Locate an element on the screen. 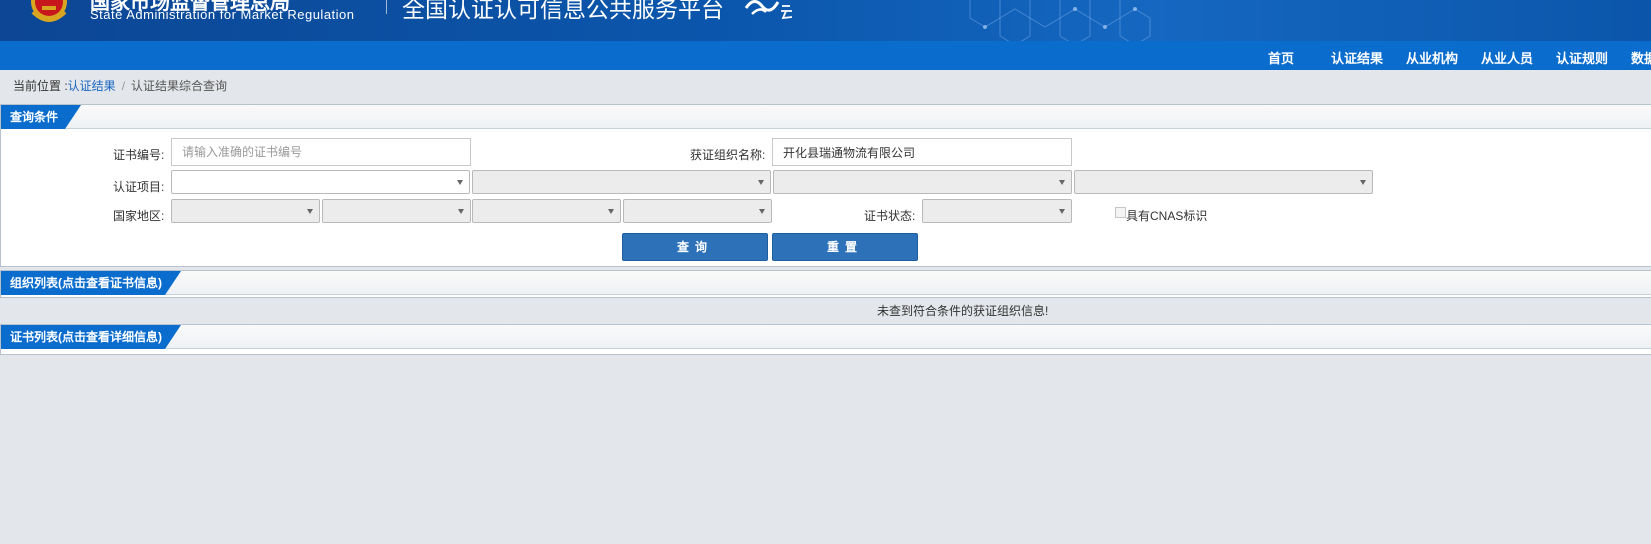 The width and height of the screenshot is (1651, 544). query-panel-title: 查询条件 is located at coordinates (41, 117).